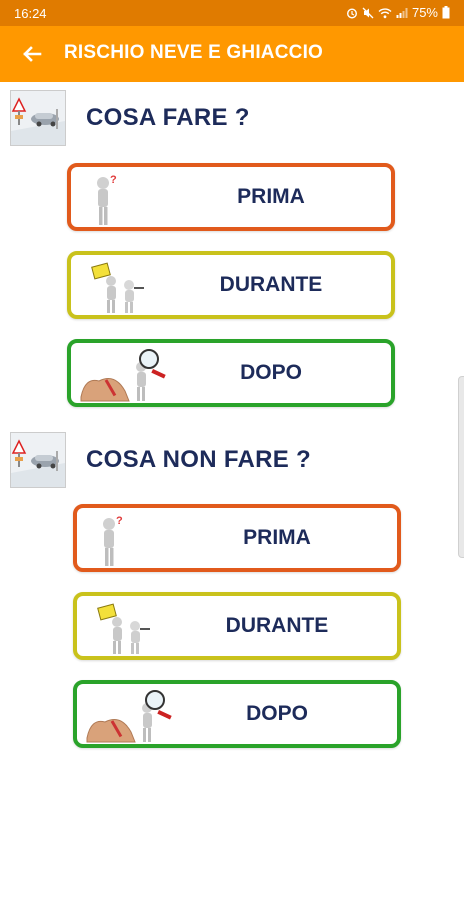 The width and height of the screenshot is (464, 900). I want to click on battery-icon, so click(446, 12).